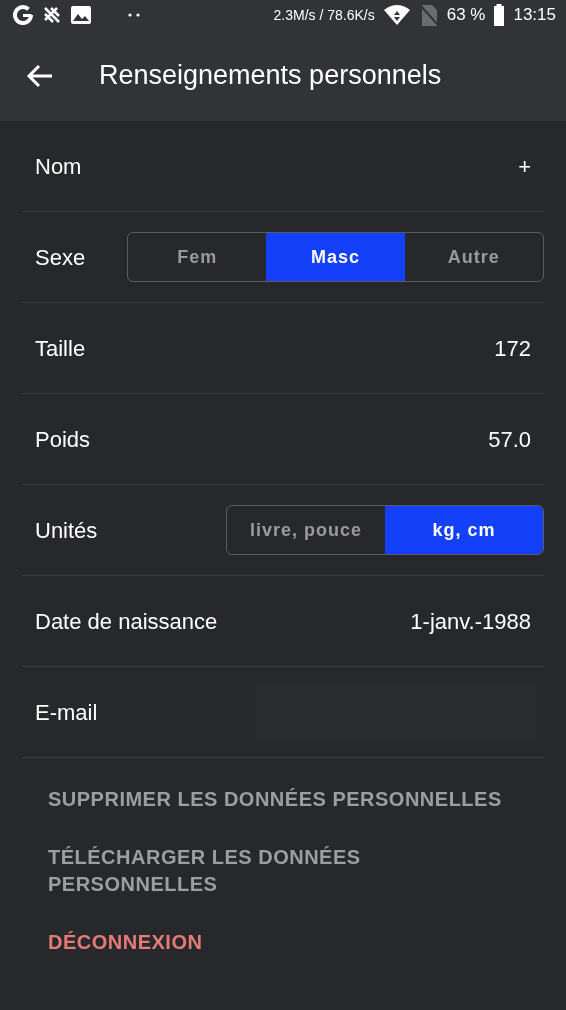 The height and width of the screenshot is (1010, 566). What do you see at coordinates (499, 15) in the screenshot?
I see `battery-icon` at bounding box center [499, 15].